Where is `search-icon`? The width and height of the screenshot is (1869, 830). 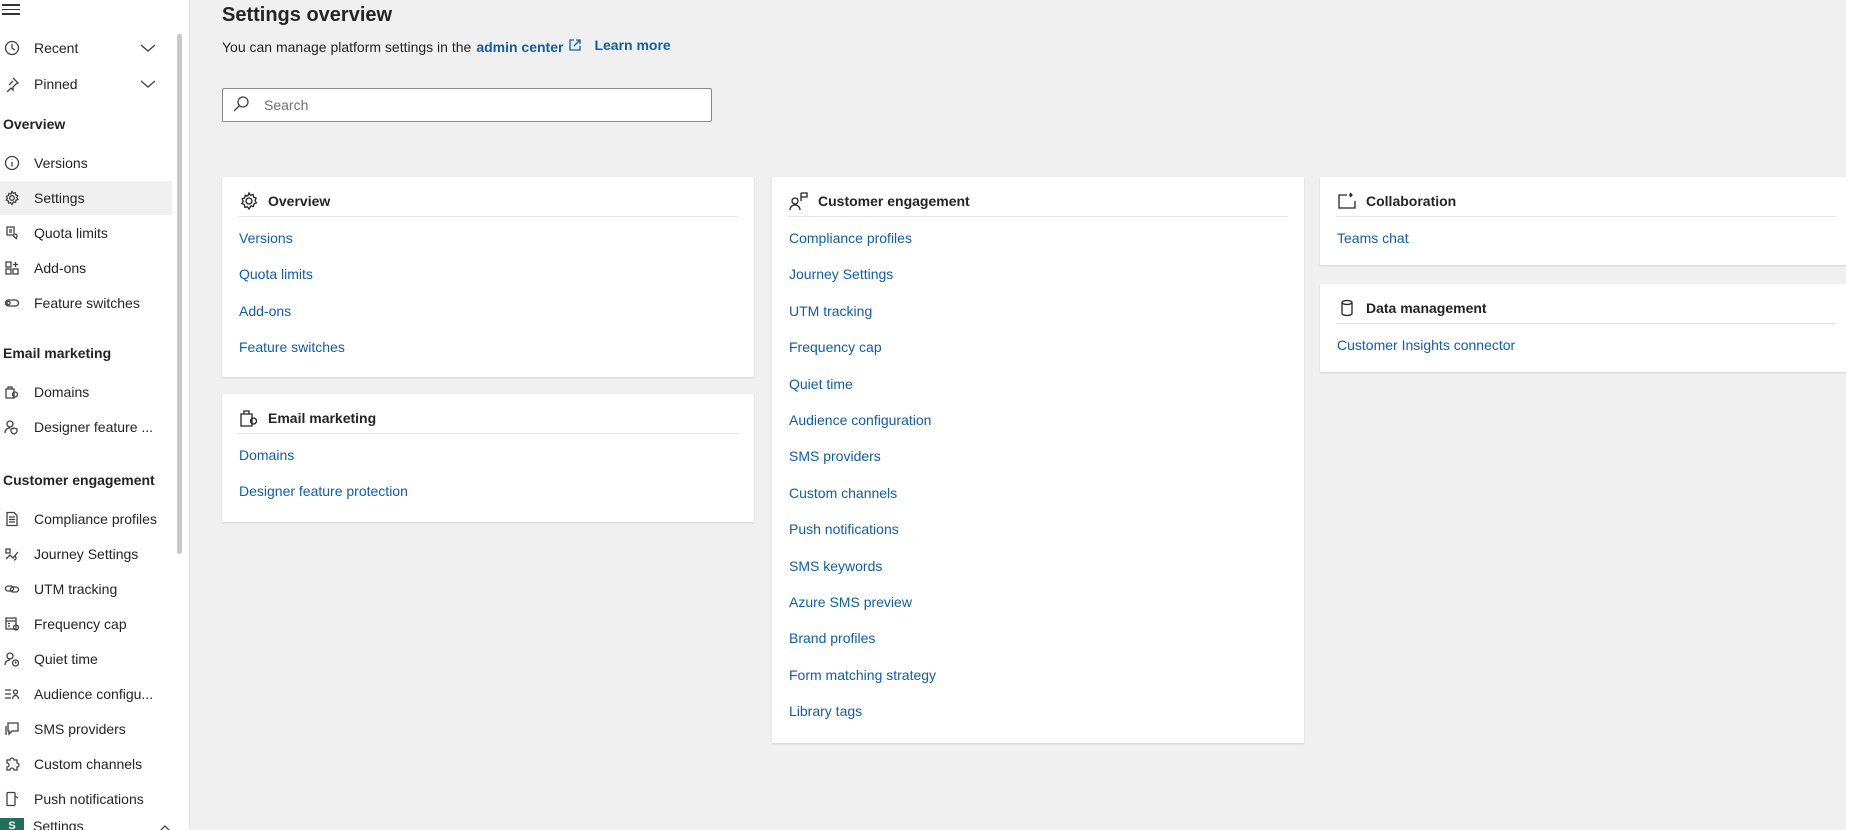 search-icon is located at coordinates (242, 105).